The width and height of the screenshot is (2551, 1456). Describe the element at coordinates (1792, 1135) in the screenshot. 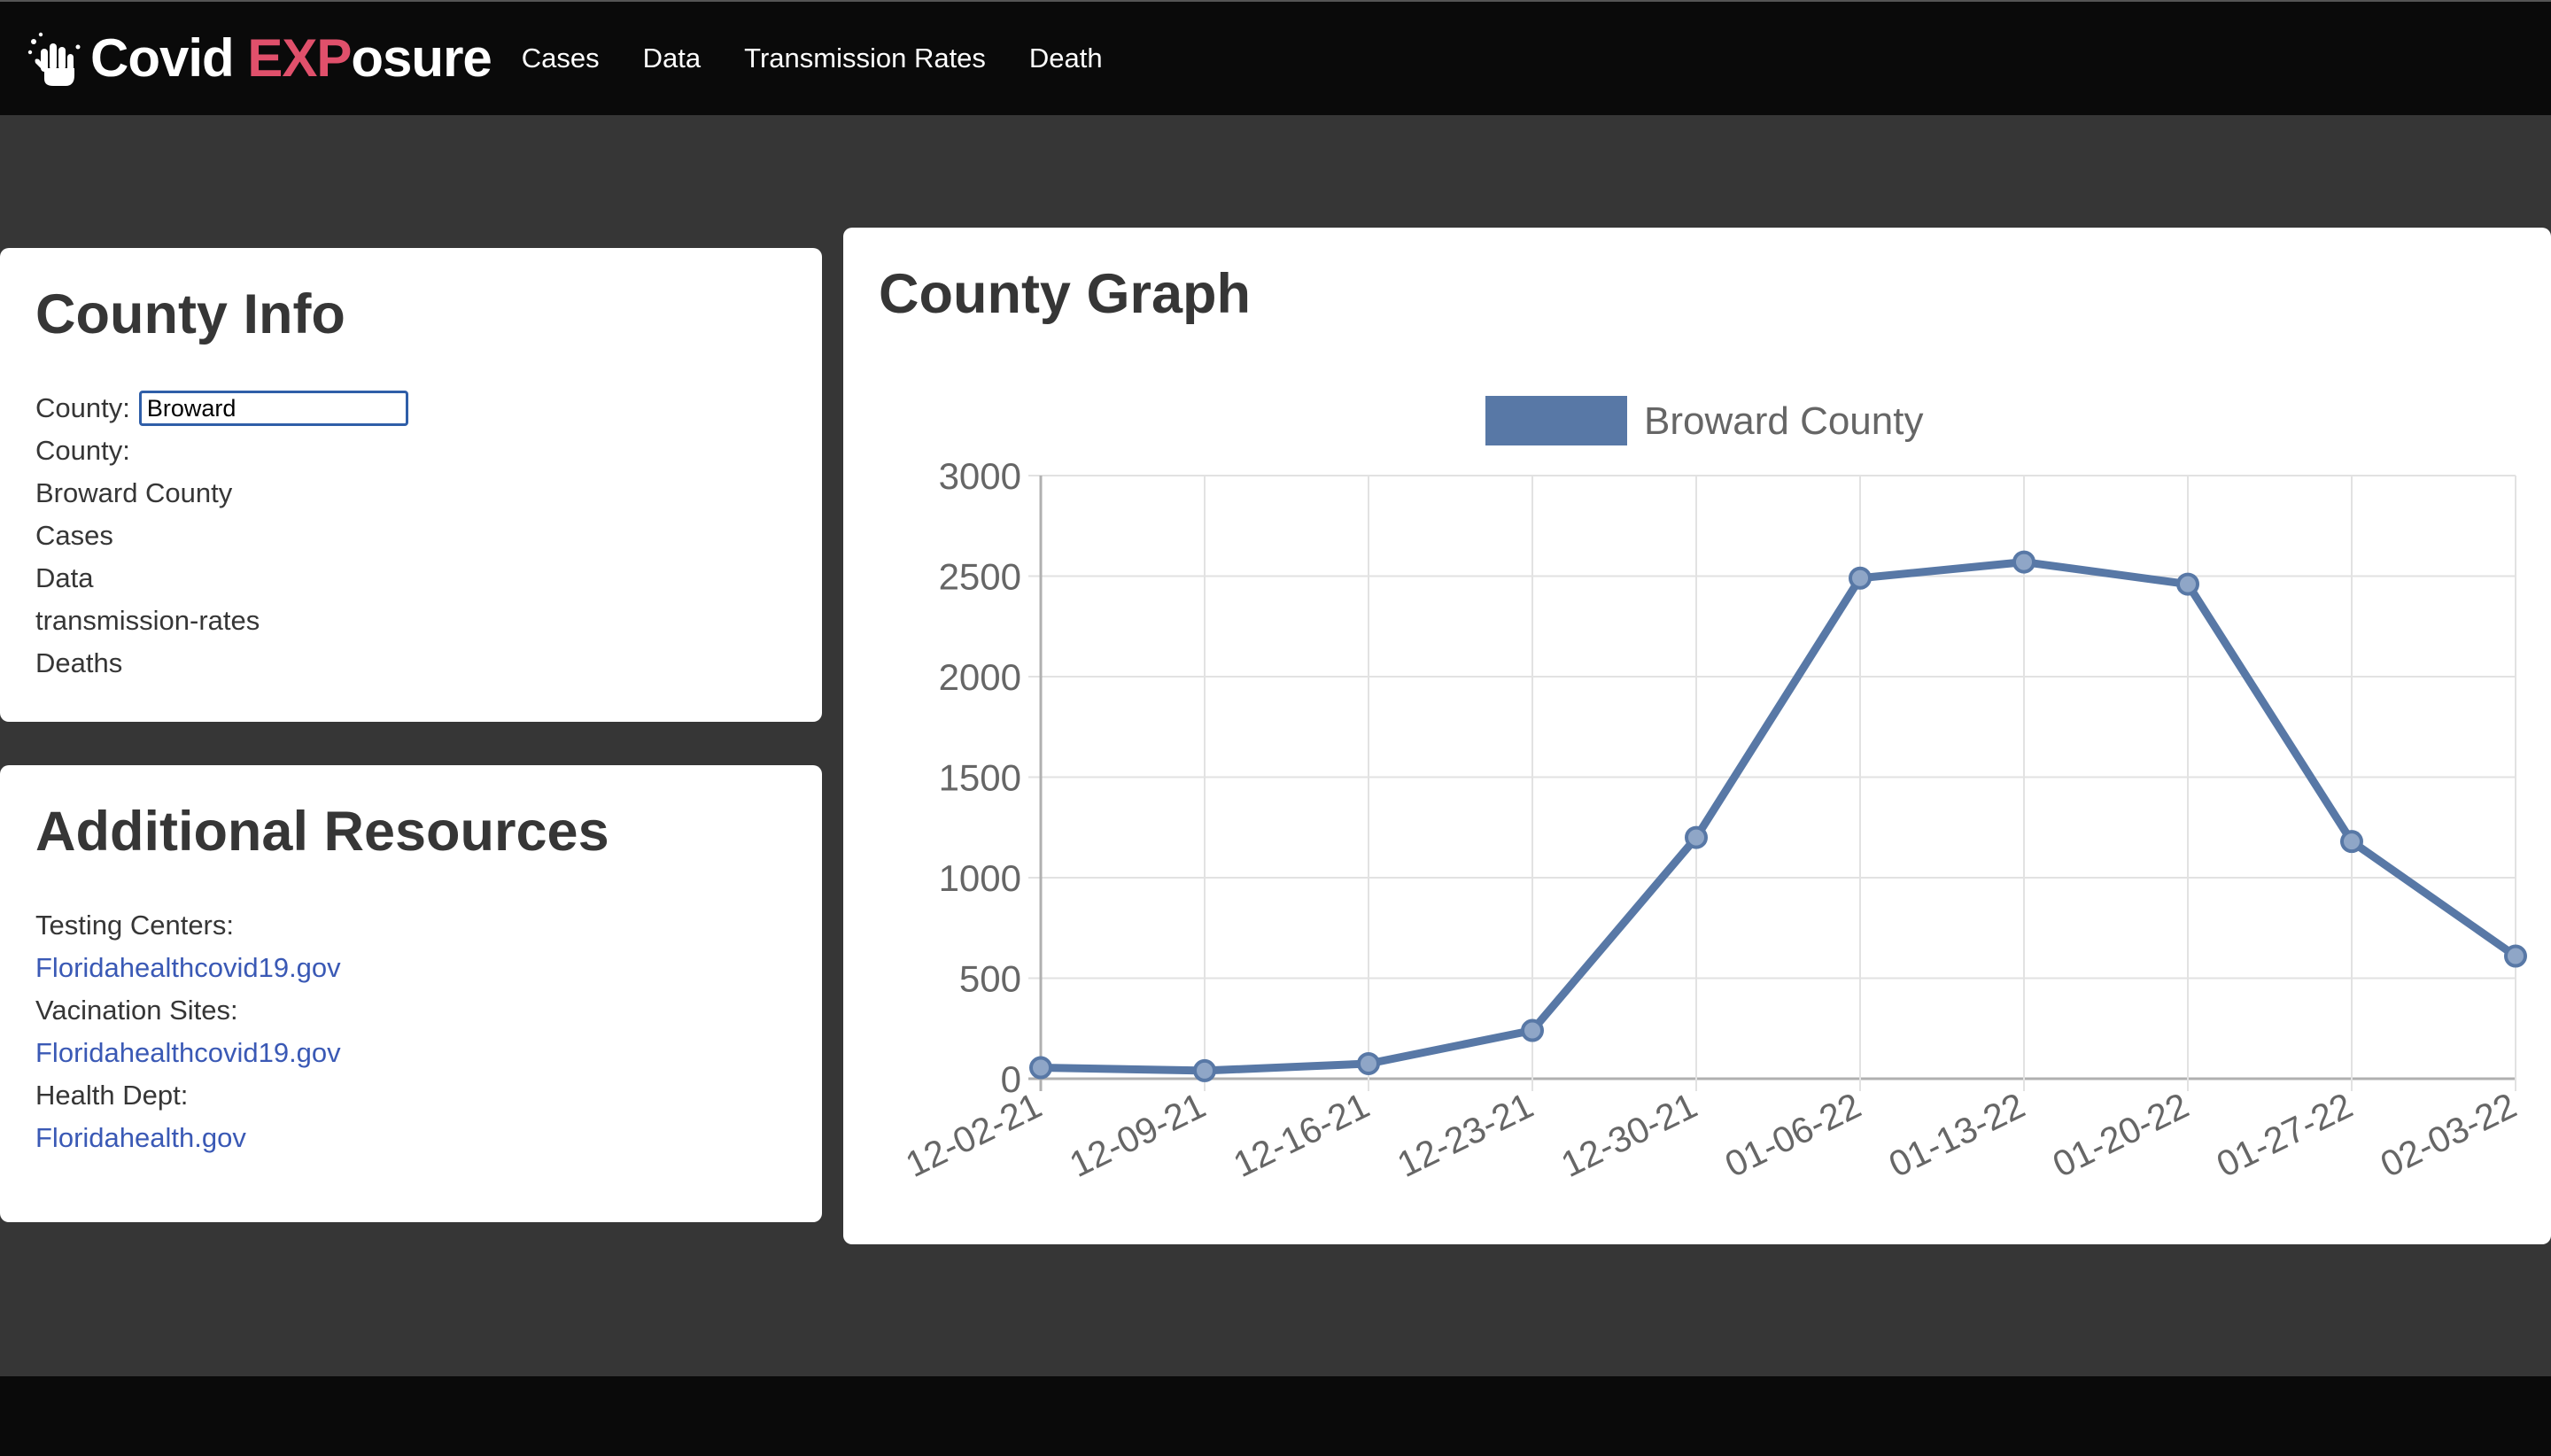

I see `x-tick-label: 01-06-22` at that location.